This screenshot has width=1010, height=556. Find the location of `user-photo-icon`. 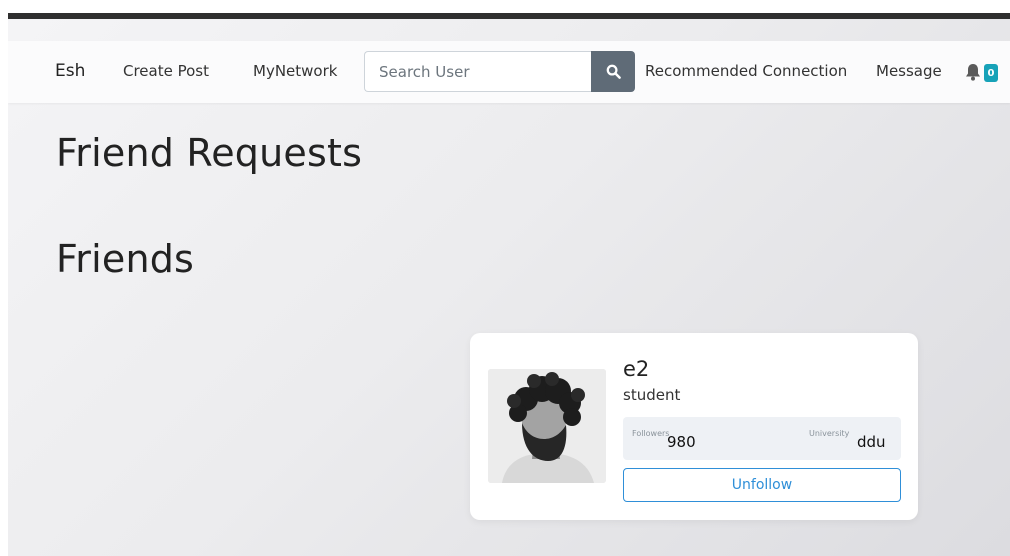

user-photo-icon is located at coordinates (547, 426).